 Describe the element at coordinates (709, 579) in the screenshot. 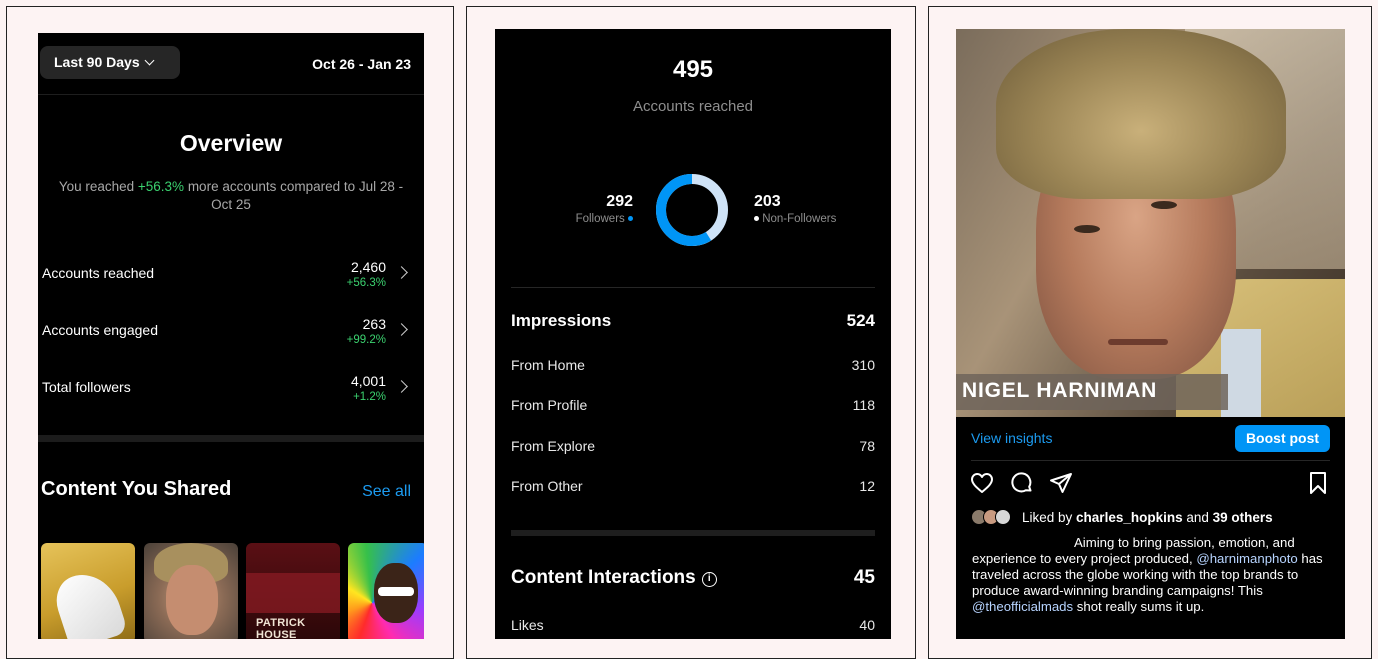

I see `info-icon: i` at that location.